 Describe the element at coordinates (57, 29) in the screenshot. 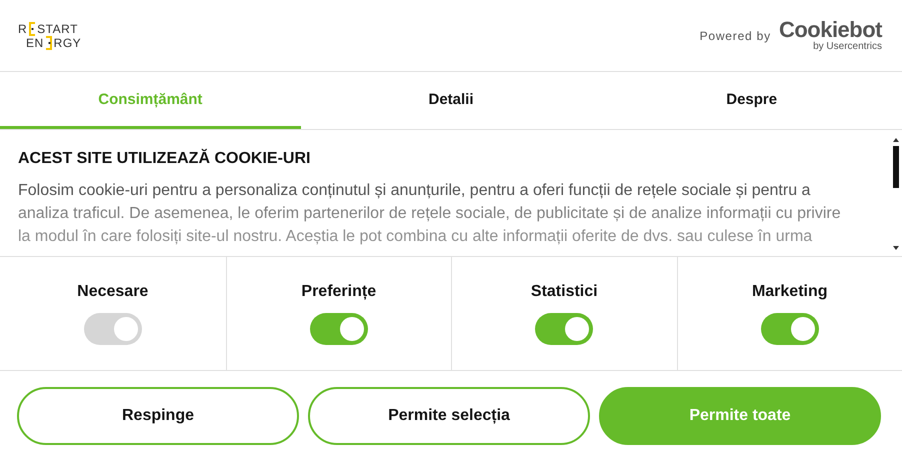

I see `logo-text: START` at that location.